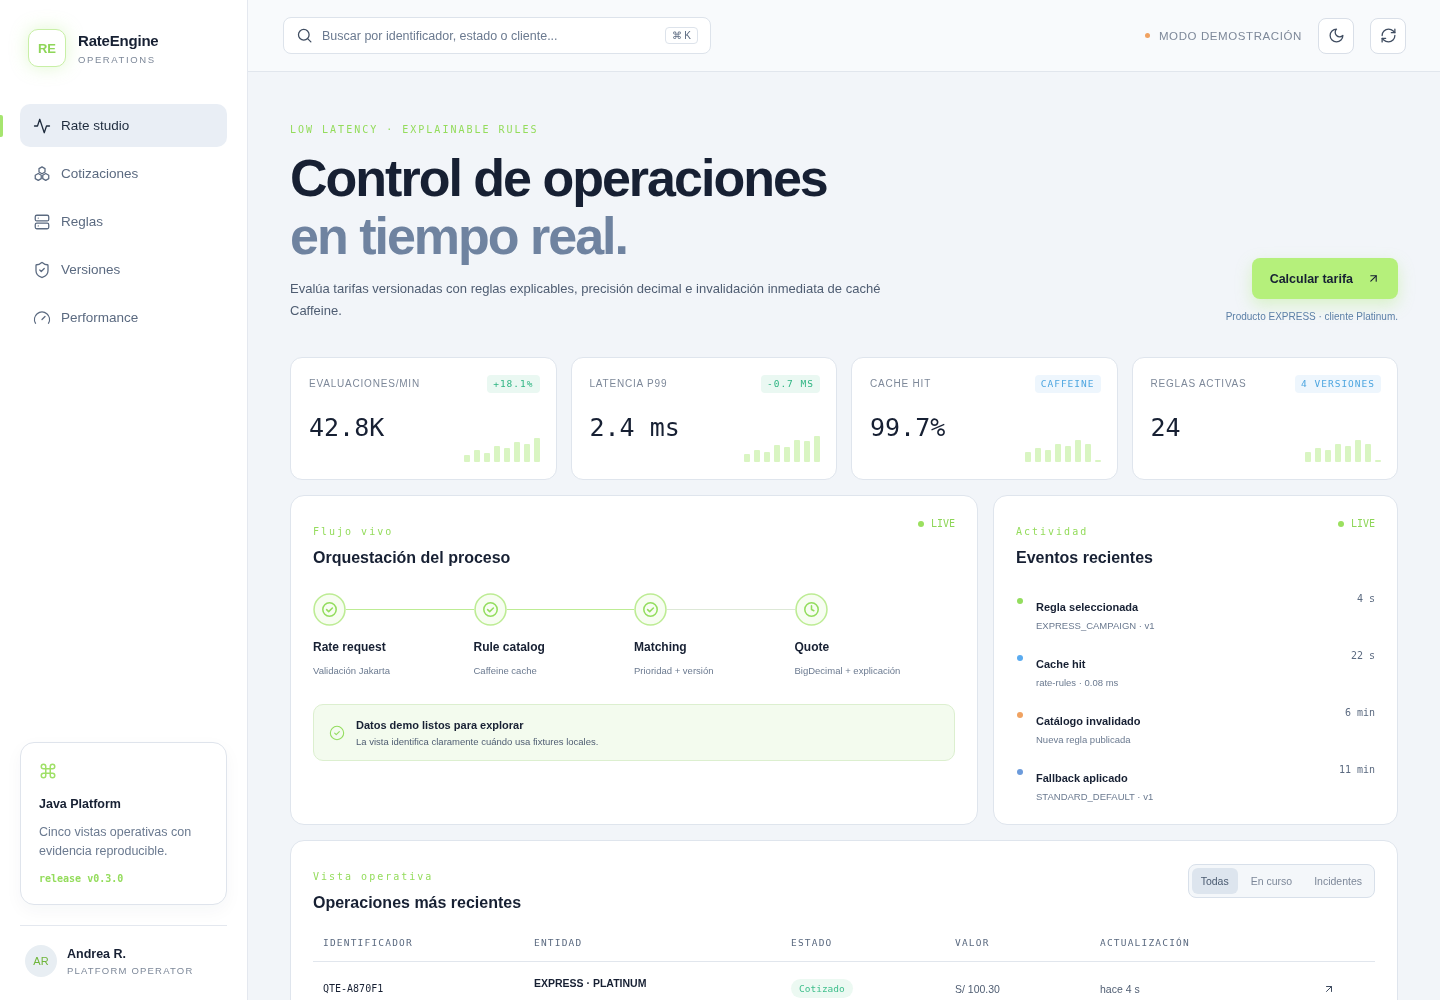 The image size is (1440, 1000). What do you see at coordinates (812, 943) in the screenshot?
I see `column-header: ESTADO` at bounding box center [812, 943].